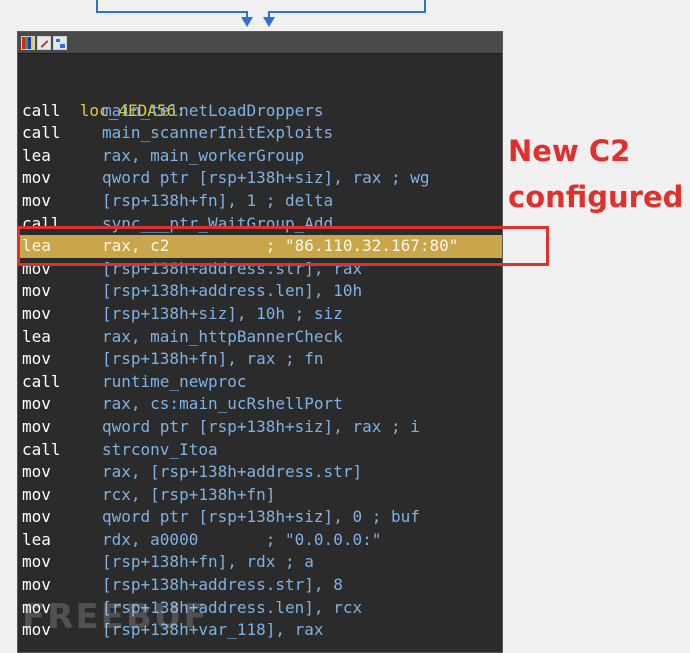 This screenshot has height=653, width=690. Describe the element at coordinates (242, 539) in the screenshot. I see `operands: rdx, a0000 ; "0.0.0.0:"` at that location.